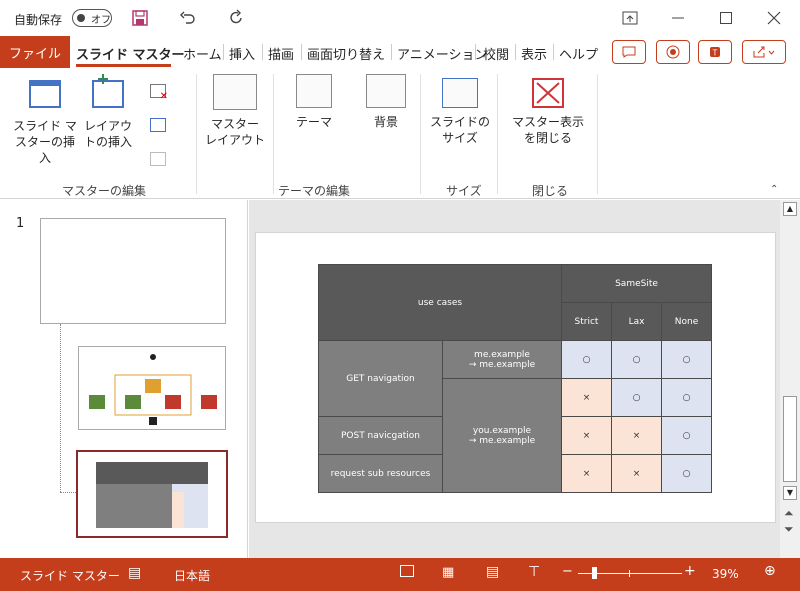  I want to click on collapse-ribbon-icon: ⌃, so click(774, 189).